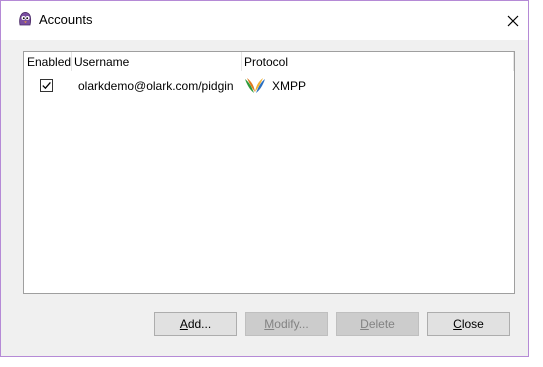 Image resolution: width=543 pixels, height=367 pixels. What do you see at coordinates (513, 20) in the screenshot?
I see `close-icon` at bounding box center [513, 20].